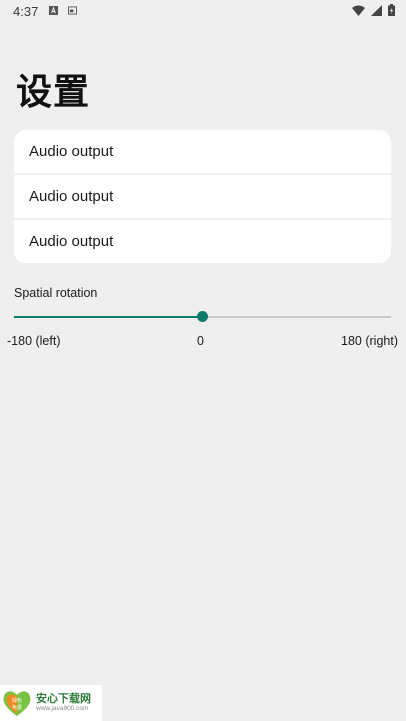  Describe the element at coordinates (26, 11) in the screenshot. I see `status-time: 4:37` at that location.